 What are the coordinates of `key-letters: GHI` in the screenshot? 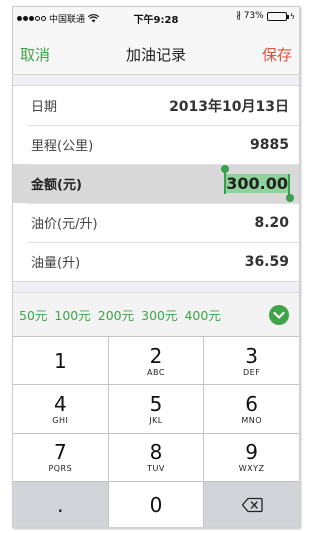 It's located at (60, 420).